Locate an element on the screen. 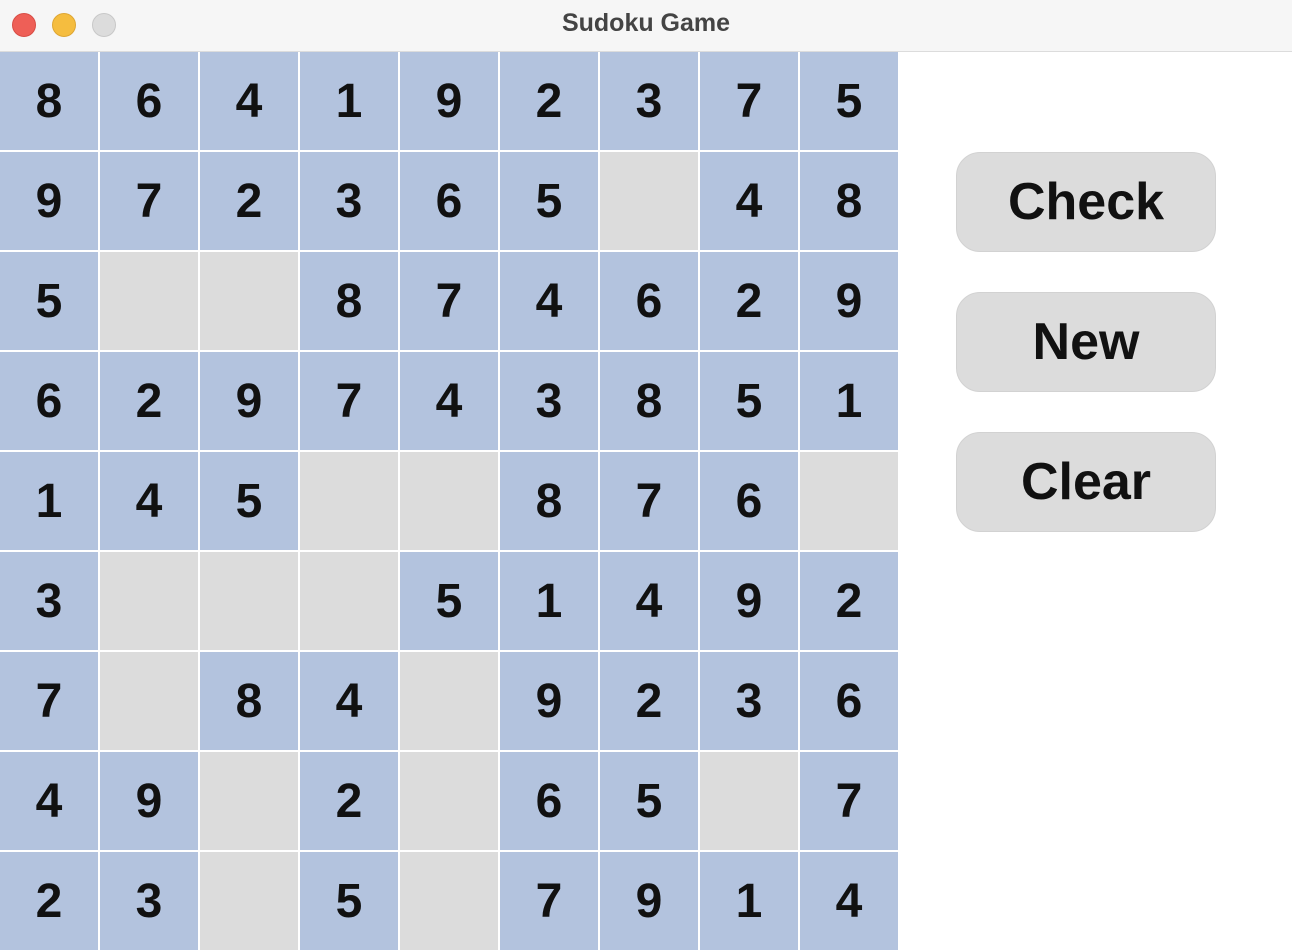 The width and height of the screenshot is (1292, 952). sudoku-cell-r6-c8: 9 is located at coordinates (749, 601).